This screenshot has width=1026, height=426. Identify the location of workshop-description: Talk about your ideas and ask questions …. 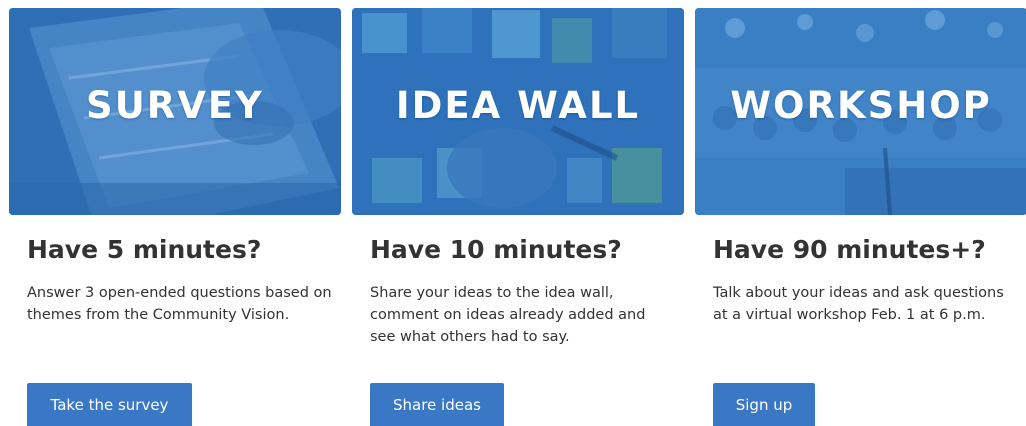
(858, 304).